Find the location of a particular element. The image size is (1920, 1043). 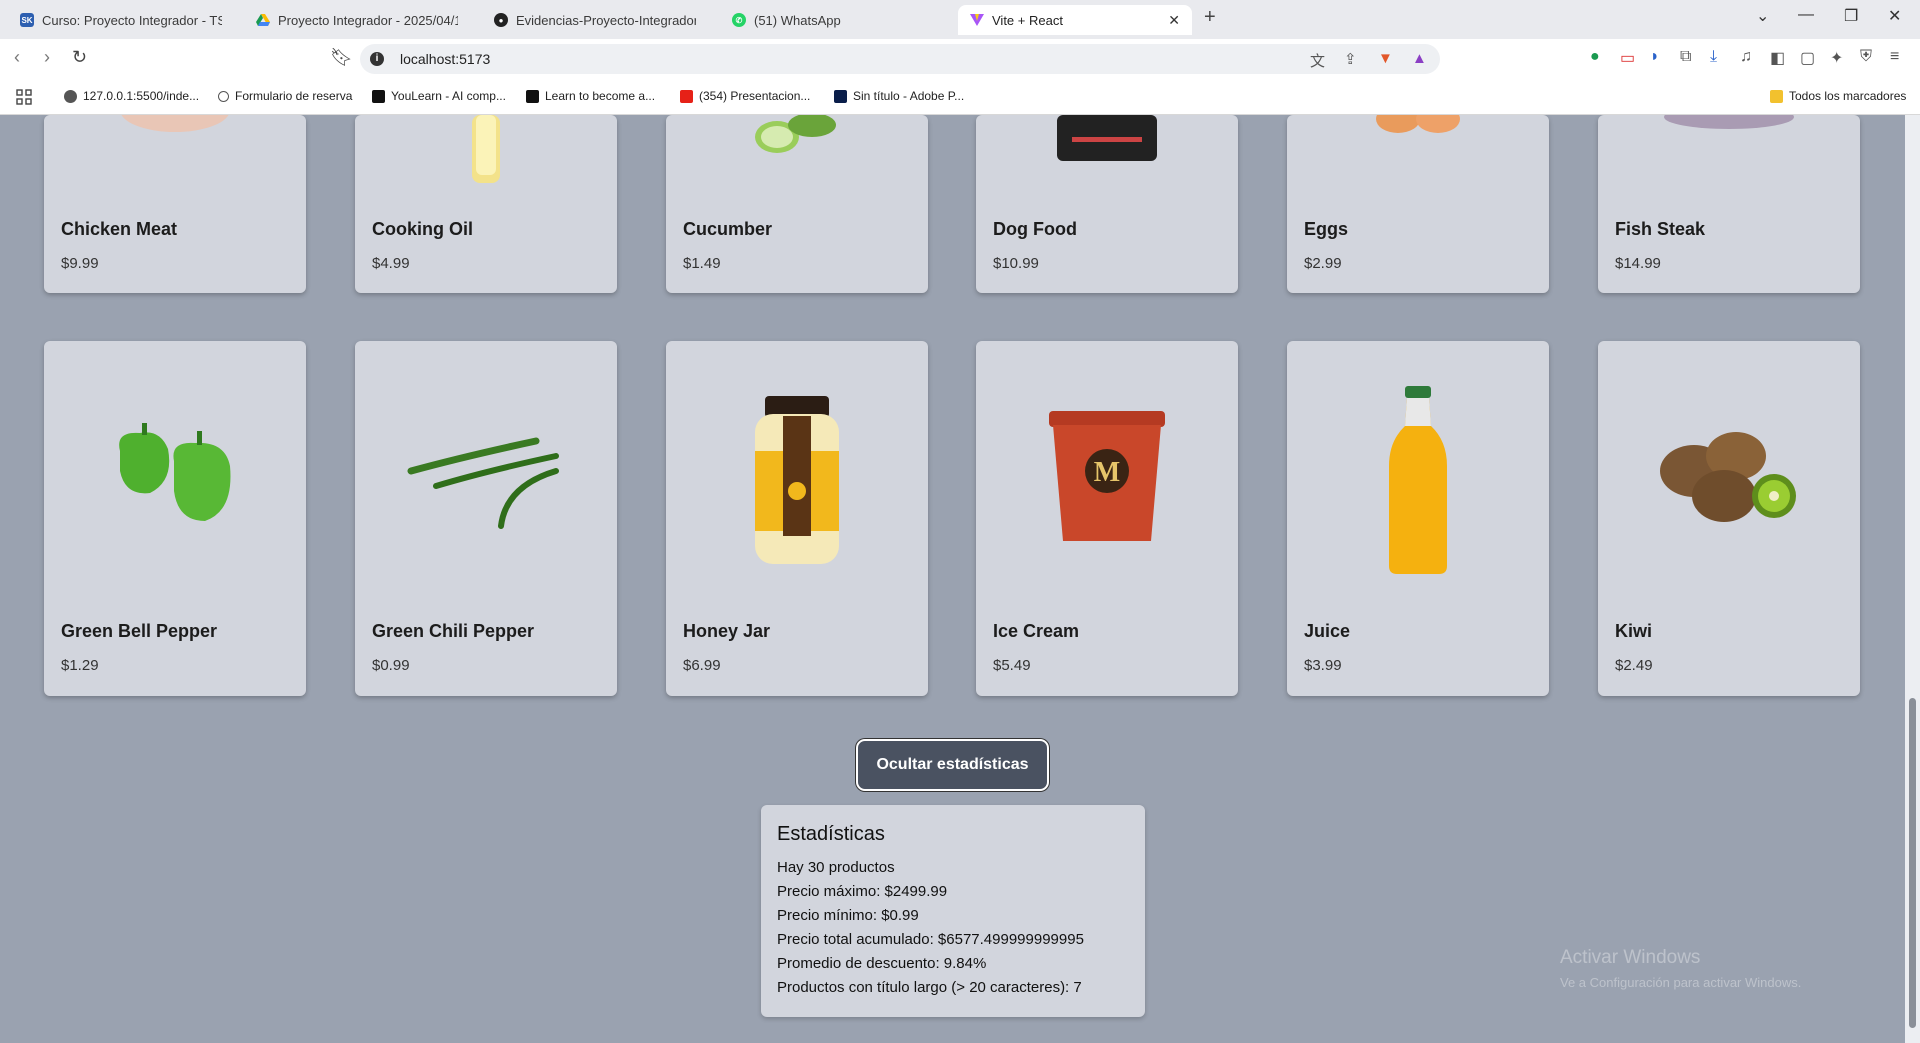

search-icon is located at coordinates (223, 96).